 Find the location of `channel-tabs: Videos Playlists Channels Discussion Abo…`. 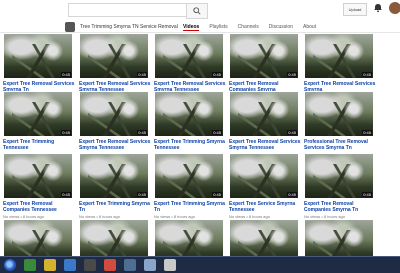

channel-tabs: Videos Playlists Channels Discussion Abo… is located at coordinates (249, 27).